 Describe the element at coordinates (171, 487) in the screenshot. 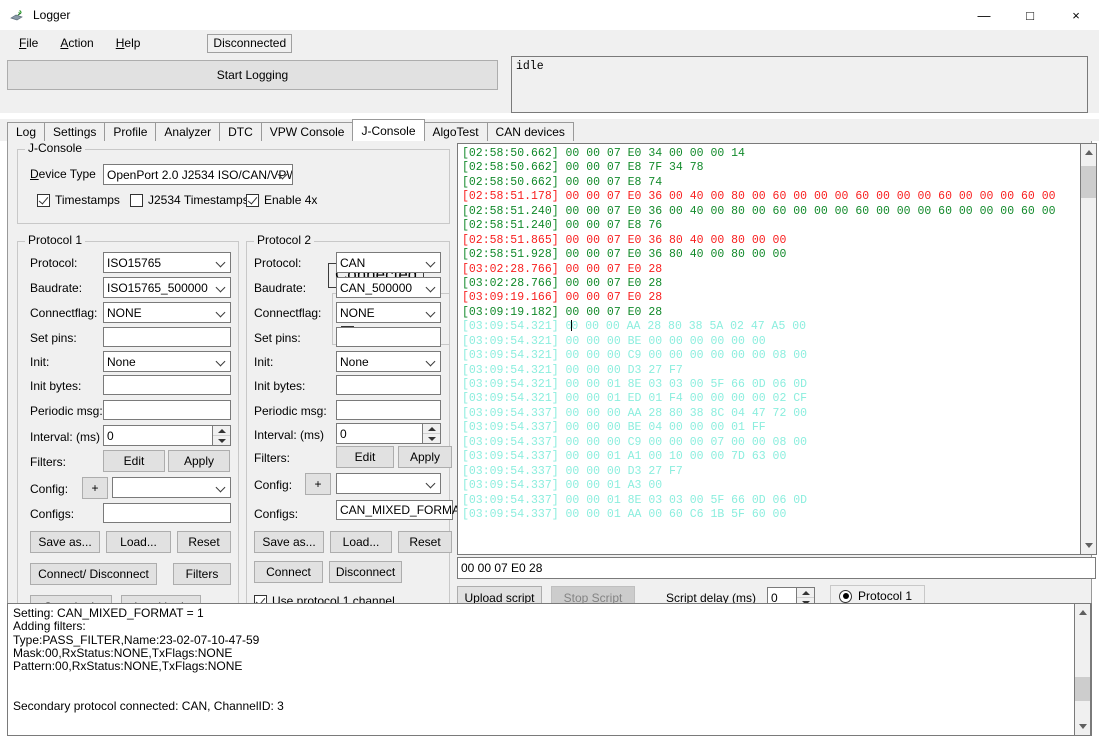

I see `protocol1-config-combo` at that location.